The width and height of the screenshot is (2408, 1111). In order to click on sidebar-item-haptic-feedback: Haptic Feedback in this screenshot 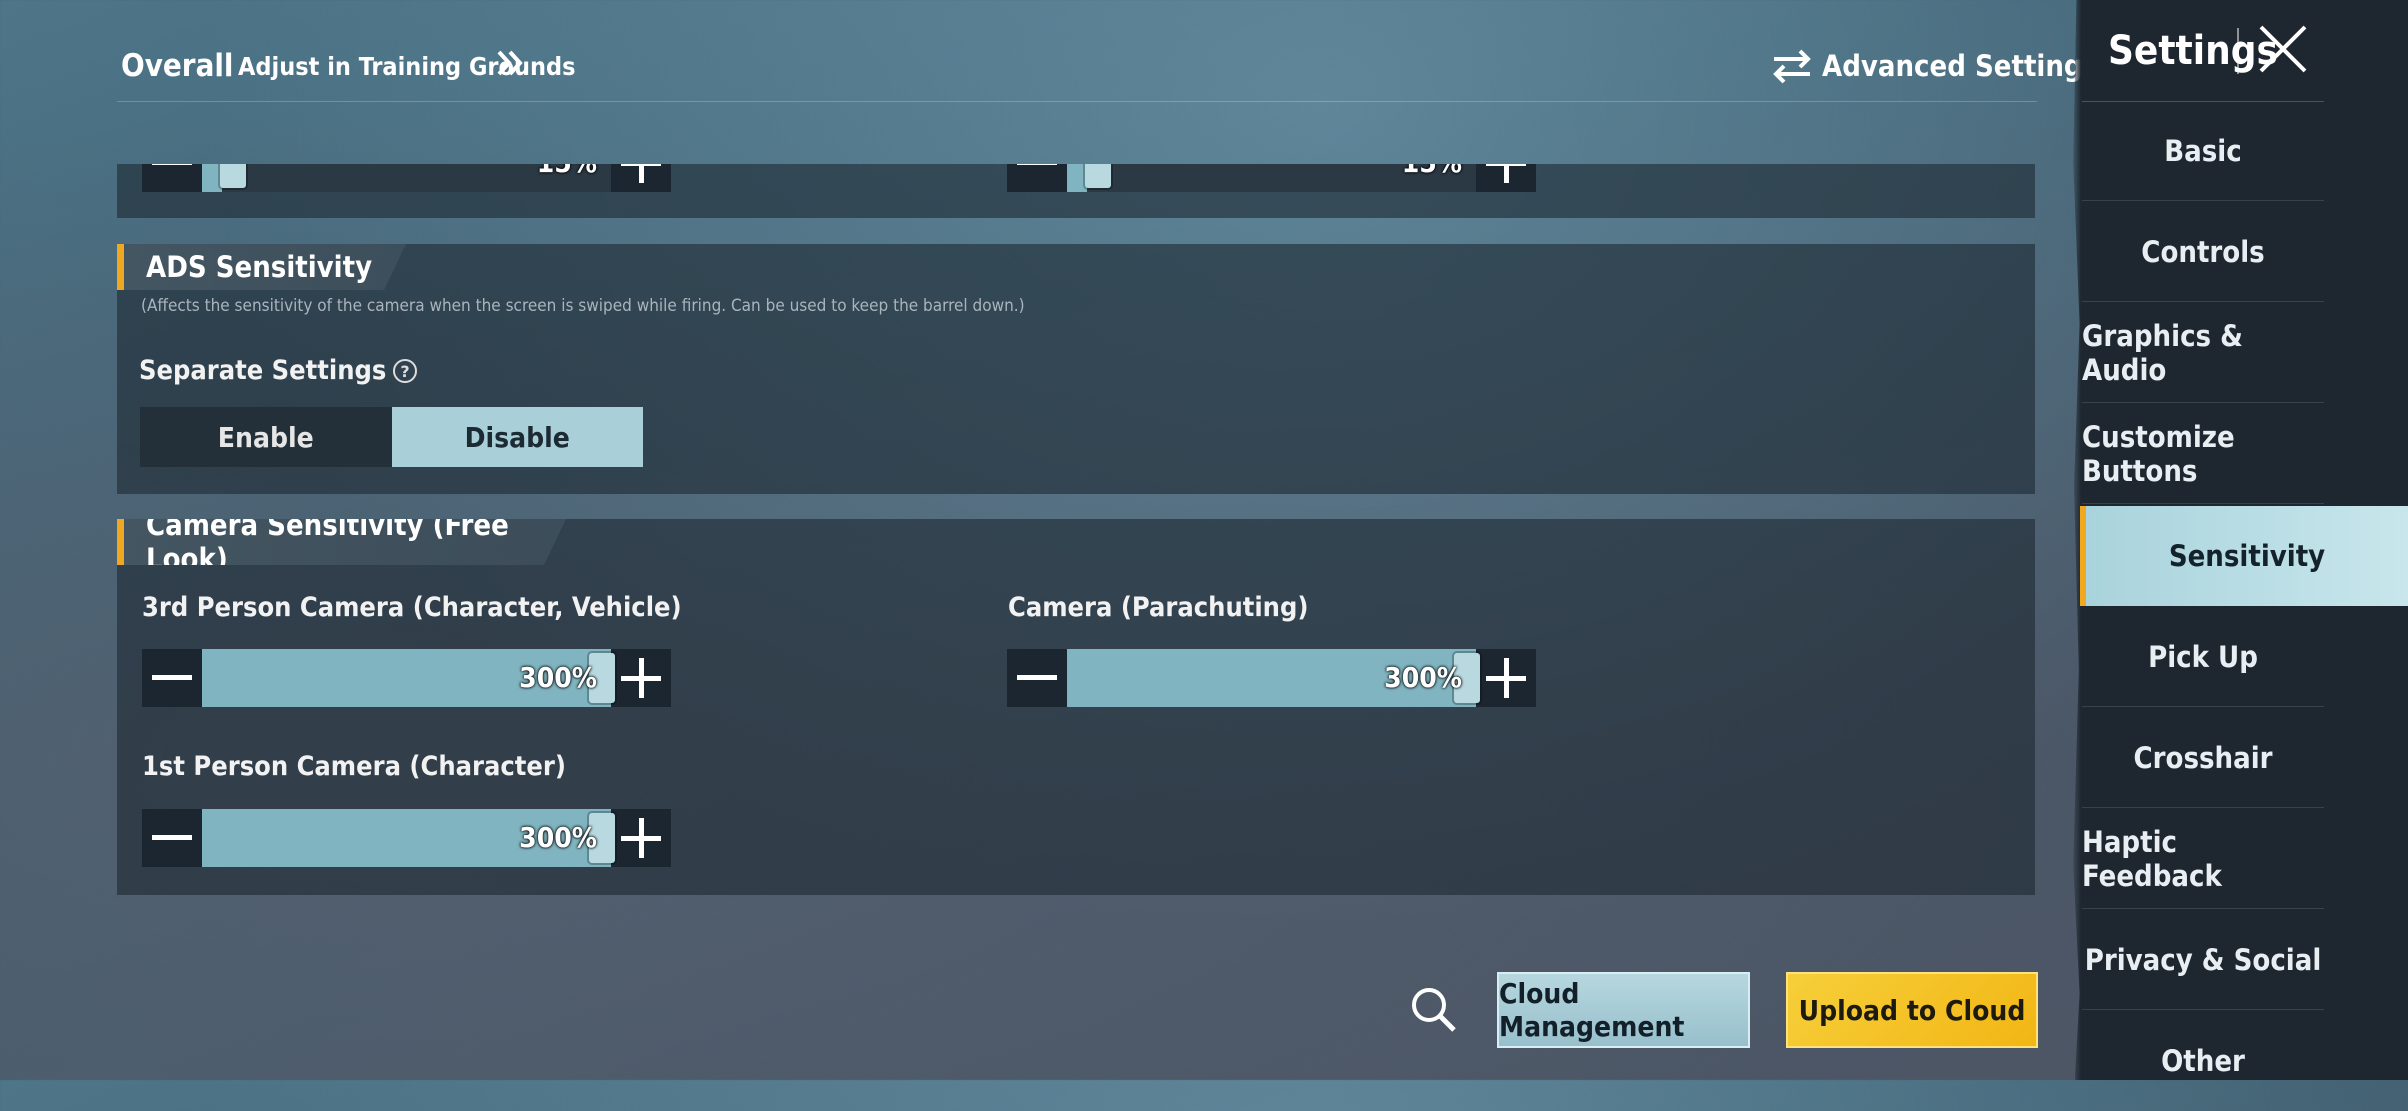, I will do `click(2203, 859)`.